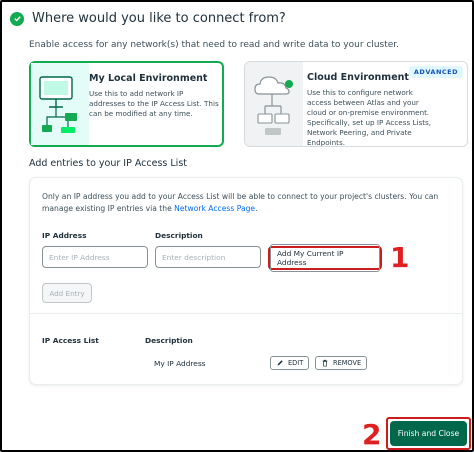 The height and width of the screenshot is (452, 474). What do you see at coordinates (148, 78) in the screenshot?
I see `local-environment-title: My Local Environment` at bounding box center [148, 78].